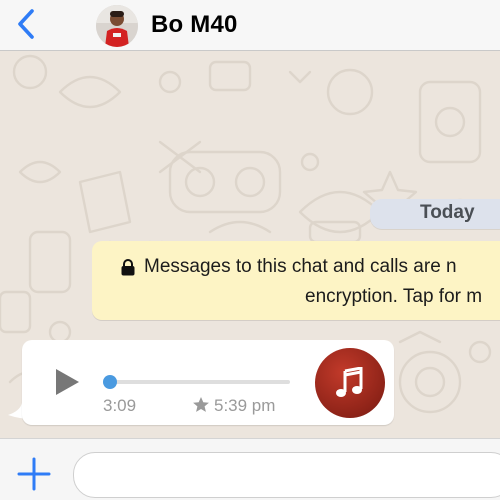 The image size is (500, 500). What do you see at coordinates (34, 474) in the screenshot?
I see `plus-icon` at bounding box center [34, 474].